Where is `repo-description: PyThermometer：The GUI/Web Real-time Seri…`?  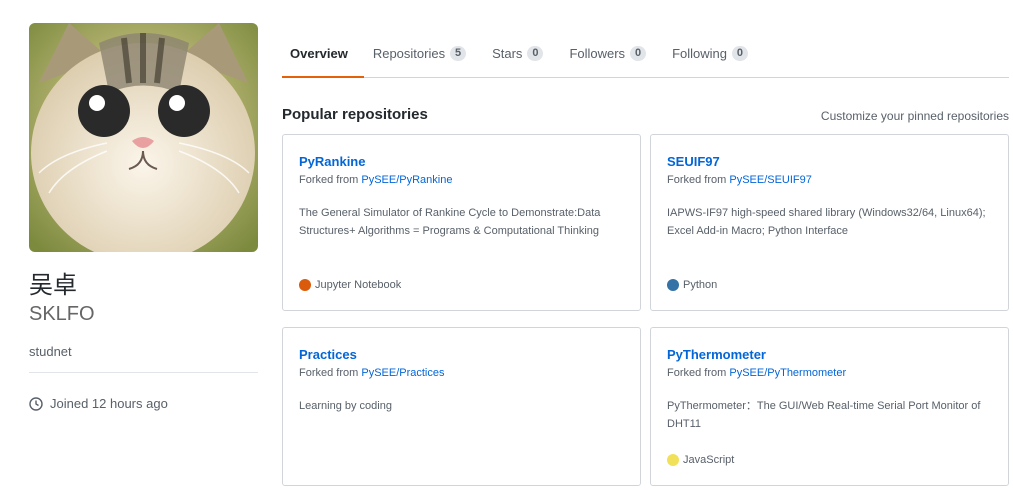 repo-description: PyThermometer：The GUI/Web Real-time Seri… is located at coordinates (824, 415).